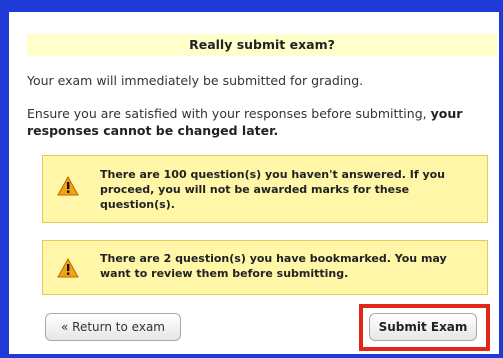  Describe the element at coordinates (113, 327) in the screenshot. I see `return-to-exam-button: « Return to exam` at that location.